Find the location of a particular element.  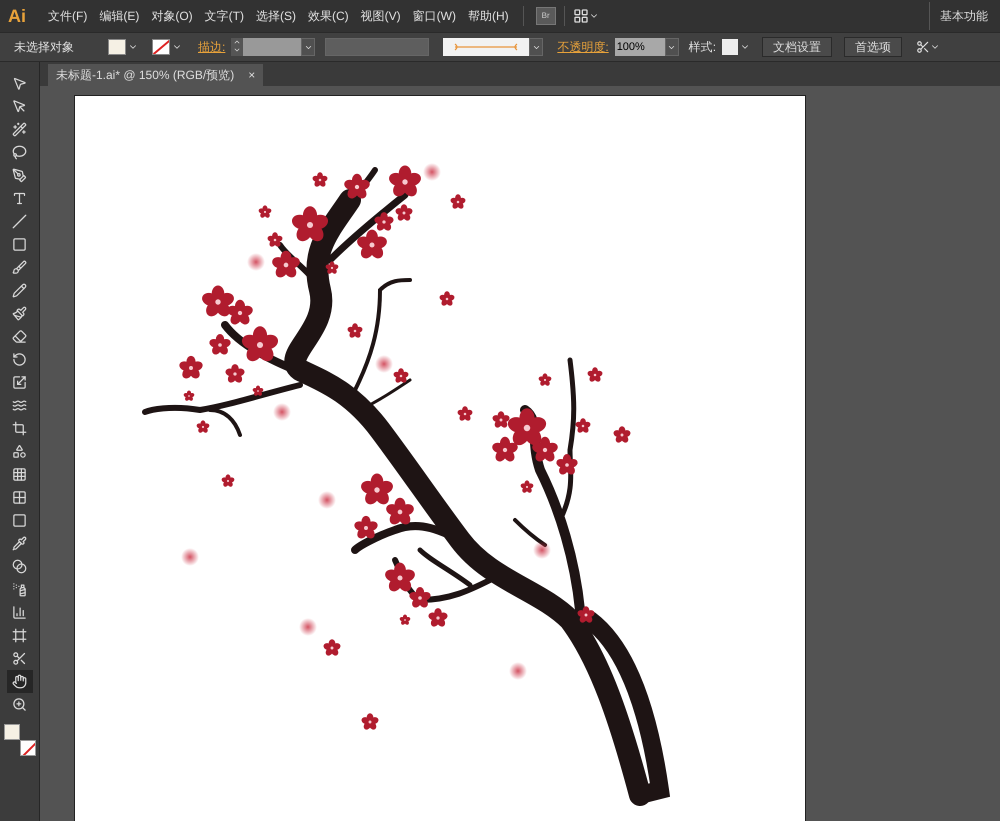

document-tab: 未标题-1.ai* @ 150% (RGB/预览) × is located at coordinates (156, 75).